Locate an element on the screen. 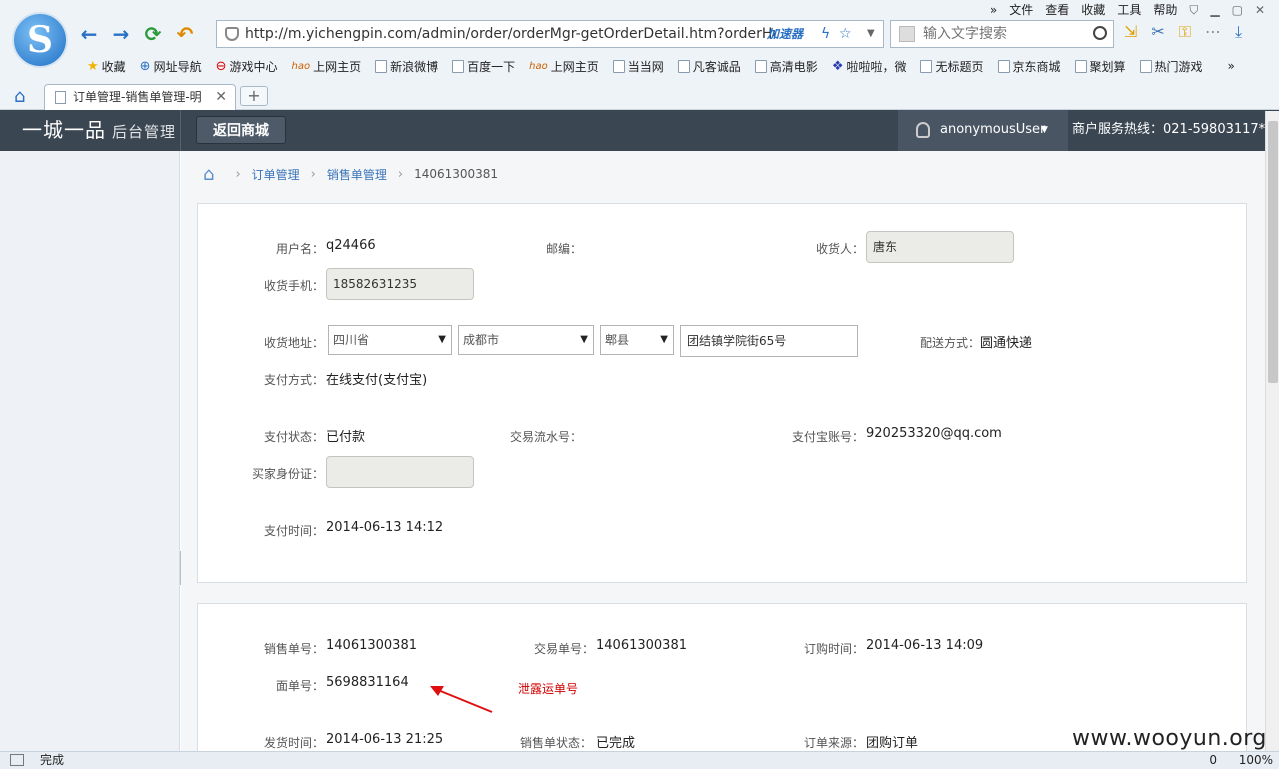 This screenshot has height=769, width=1279. menu-tools: 工具 is located at coordinates (1129, 10).